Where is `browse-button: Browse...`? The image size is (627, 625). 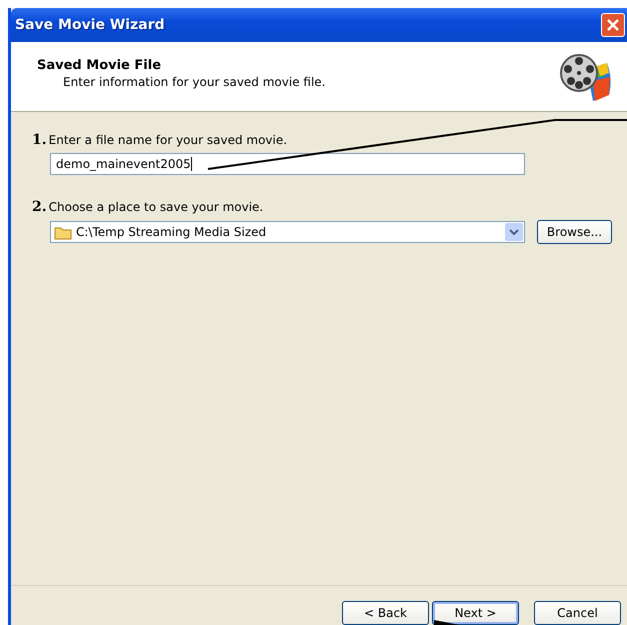
browse-button: Browse... is located at coordinates (574, 232).